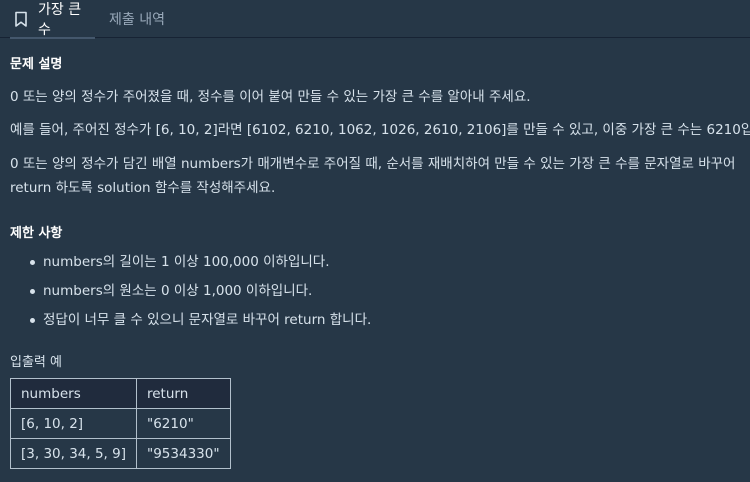  I want to click on table-header-row: numbers return, so click(120, 393).